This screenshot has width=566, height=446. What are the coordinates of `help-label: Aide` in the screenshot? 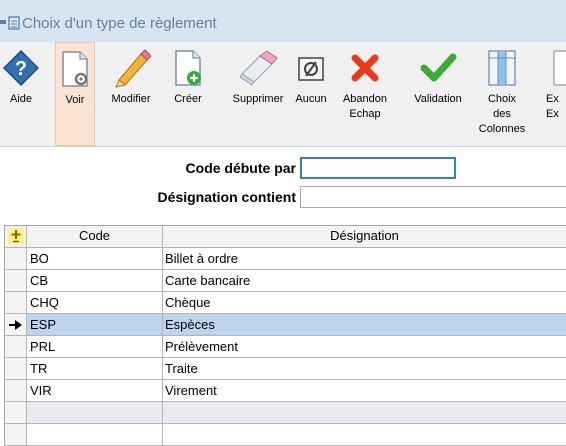 It's located at (21, 99).